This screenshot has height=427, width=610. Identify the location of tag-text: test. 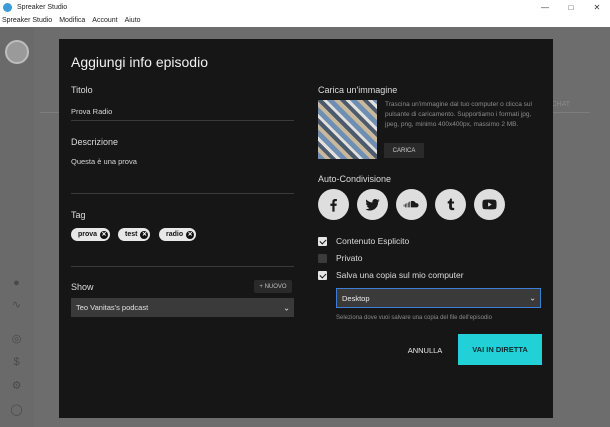
(131, 234).